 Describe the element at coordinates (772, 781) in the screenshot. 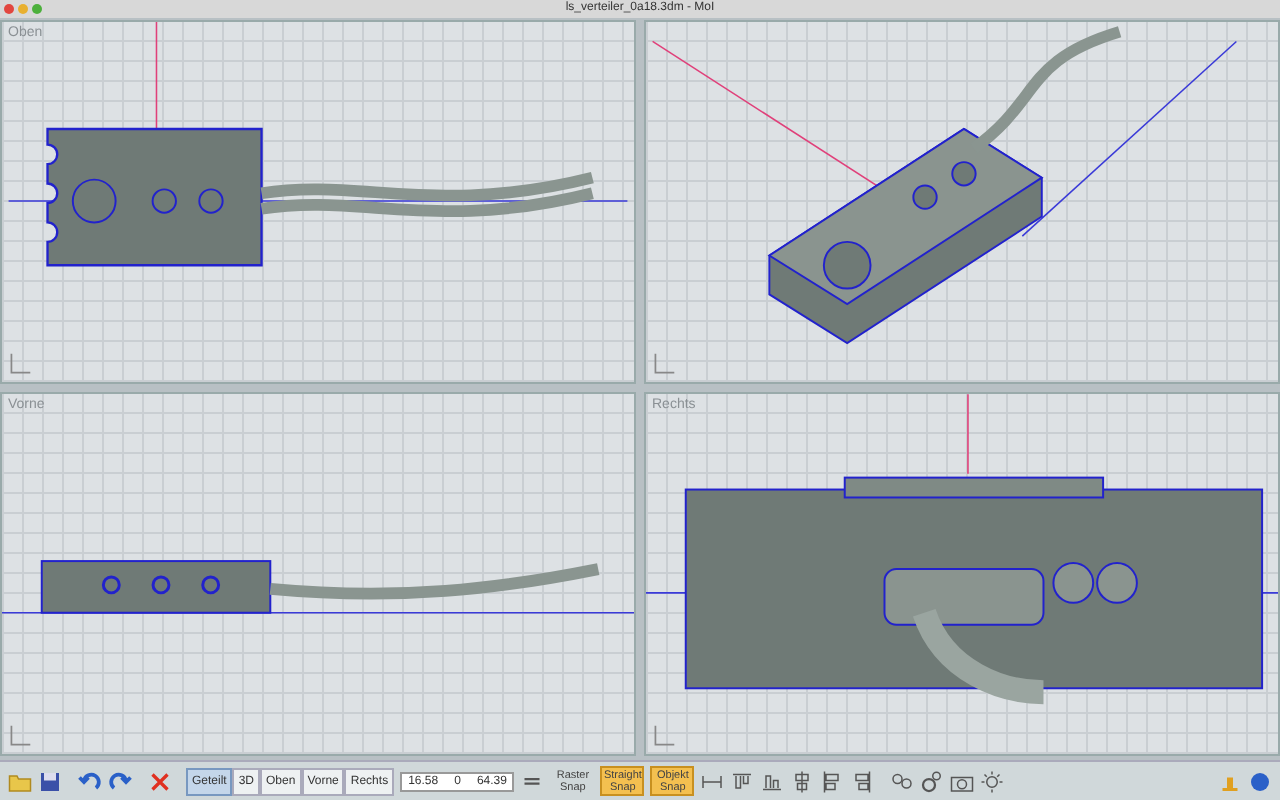

I see `align-bottom-icon` at that location.